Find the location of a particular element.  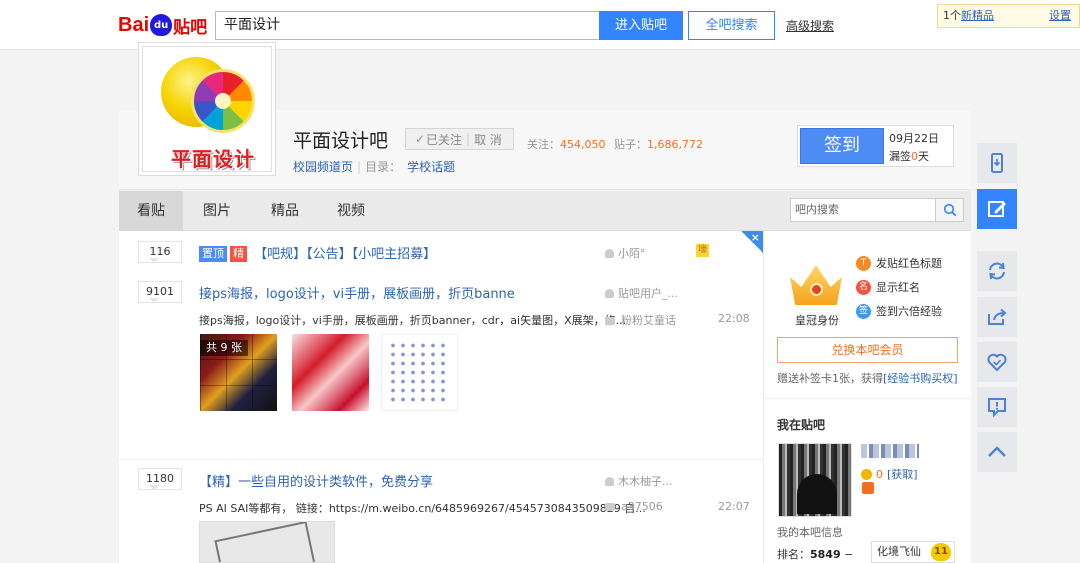

favorite-button is located at coordinates (997, 362).